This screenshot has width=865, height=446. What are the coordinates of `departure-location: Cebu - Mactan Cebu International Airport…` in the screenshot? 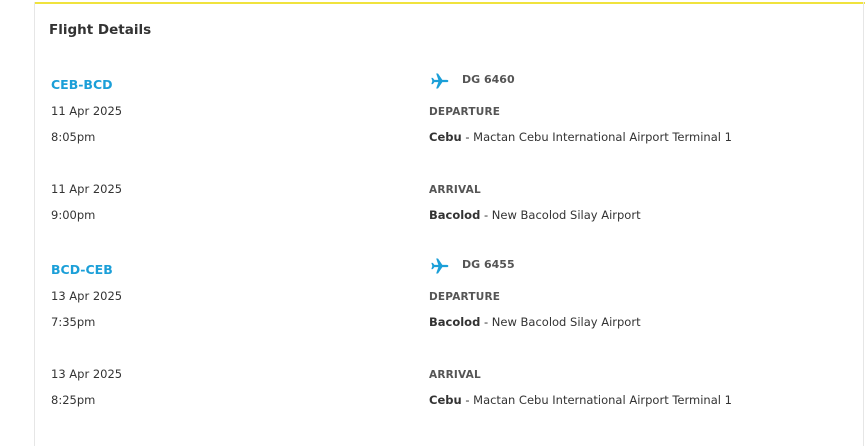 It's located at (580, 137).